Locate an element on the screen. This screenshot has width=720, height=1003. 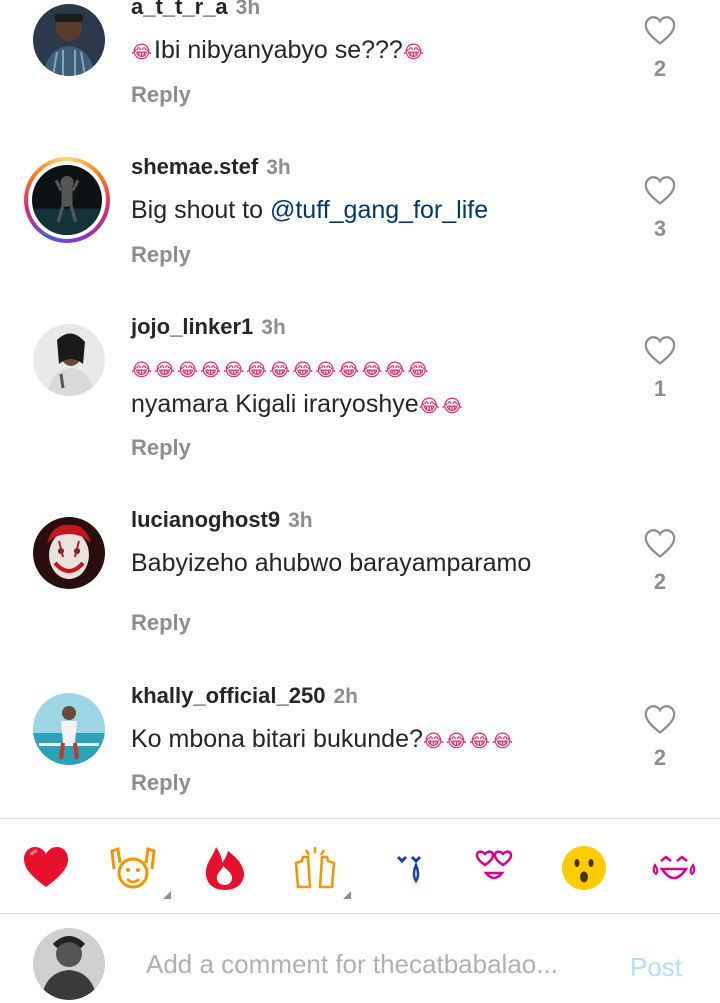
clapping-hands-emoji is located at coordinates (315, 868).